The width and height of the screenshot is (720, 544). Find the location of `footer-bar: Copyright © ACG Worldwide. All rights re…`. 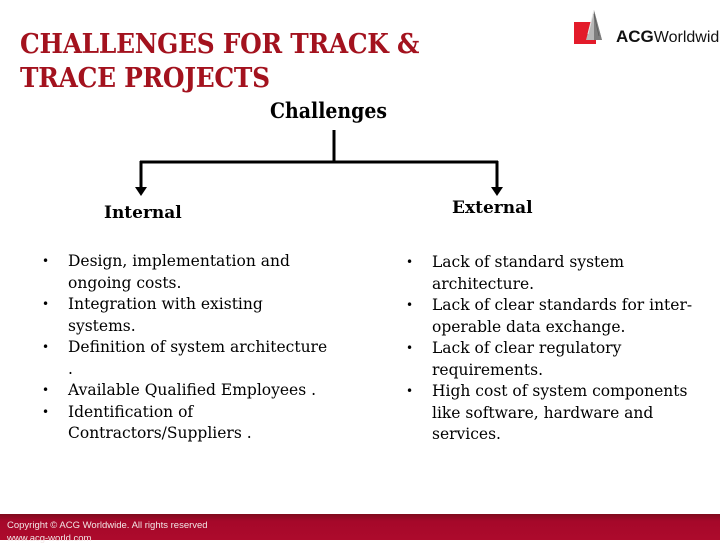

footer-bar: Copyright © ACG Worldwide. All rights re… is located at coordinates (360, 529).